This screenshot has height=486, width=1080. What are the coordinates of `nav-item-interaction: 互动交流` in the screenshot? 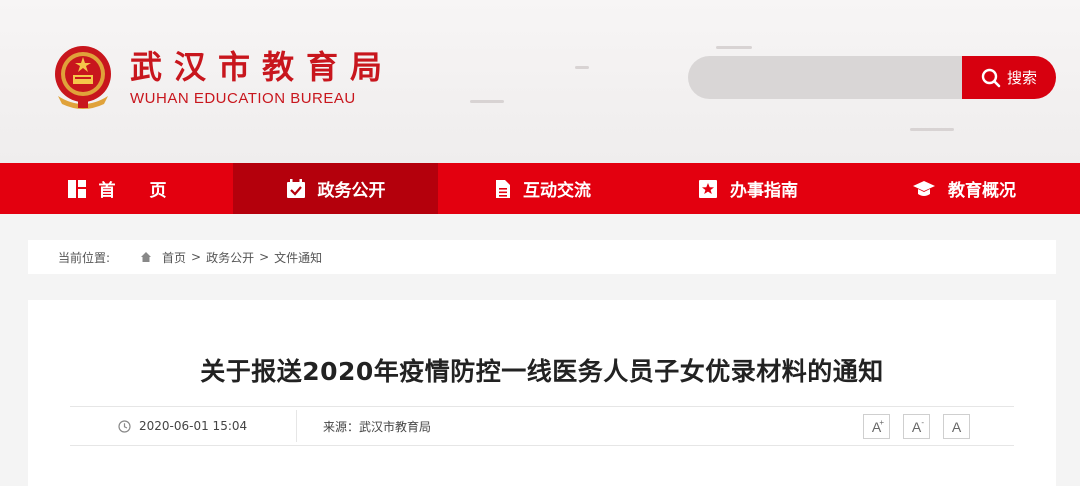 It's located at (543, 188).